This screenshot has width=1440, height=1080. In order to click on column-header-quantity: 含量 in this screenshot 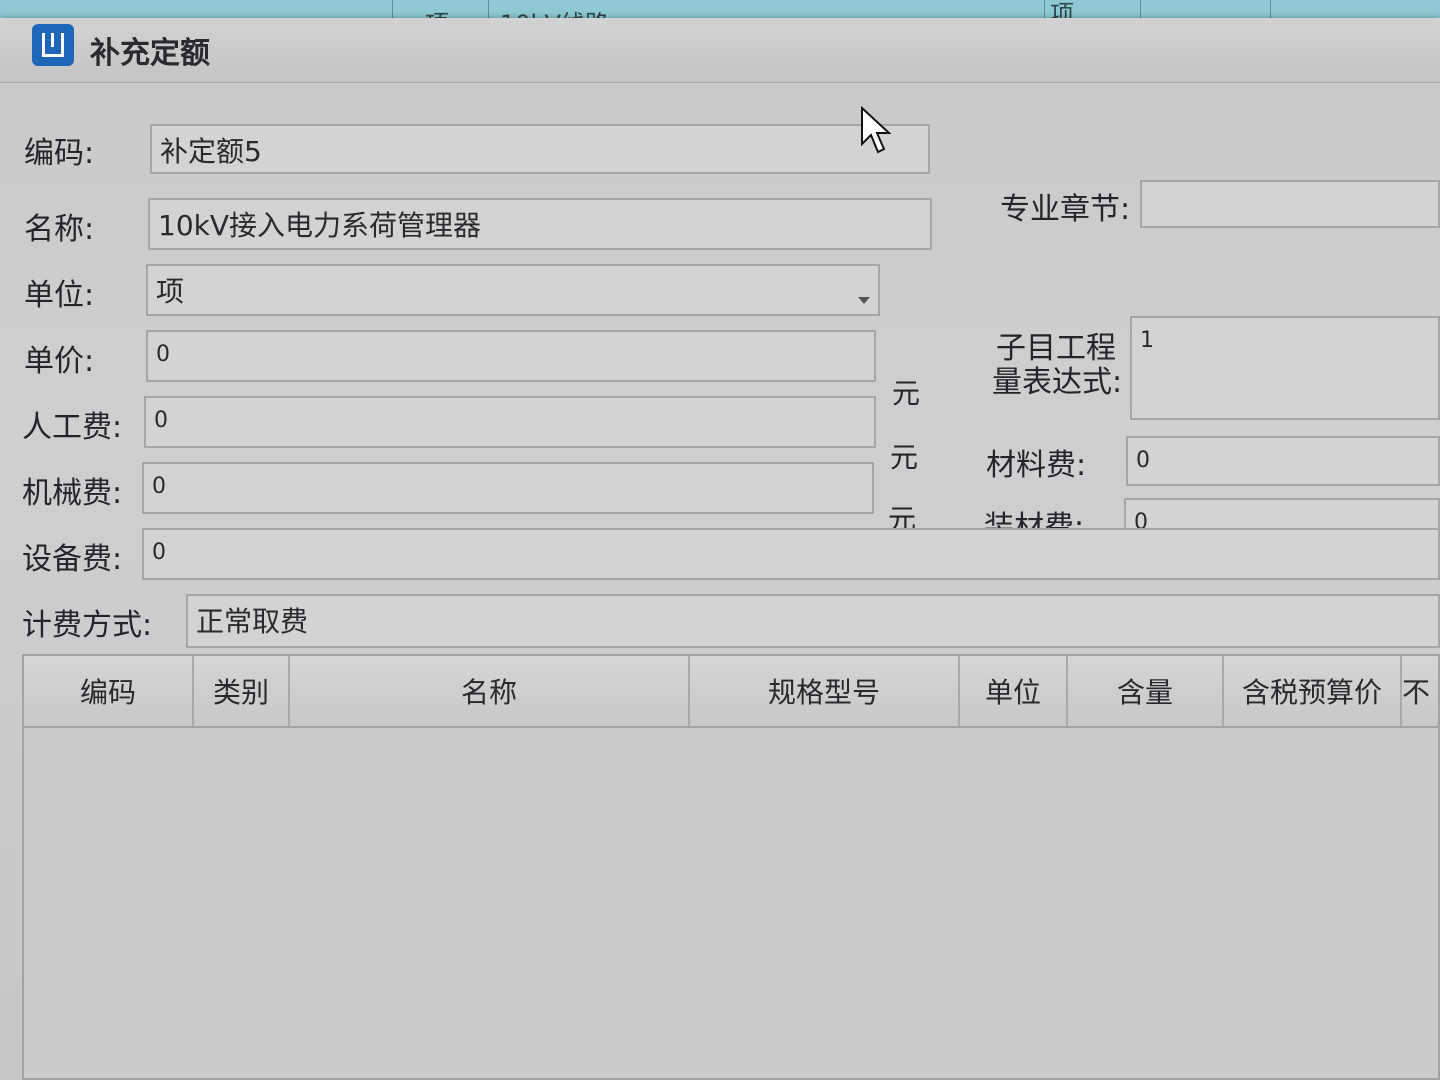, I will do `click(1146, 691)`.